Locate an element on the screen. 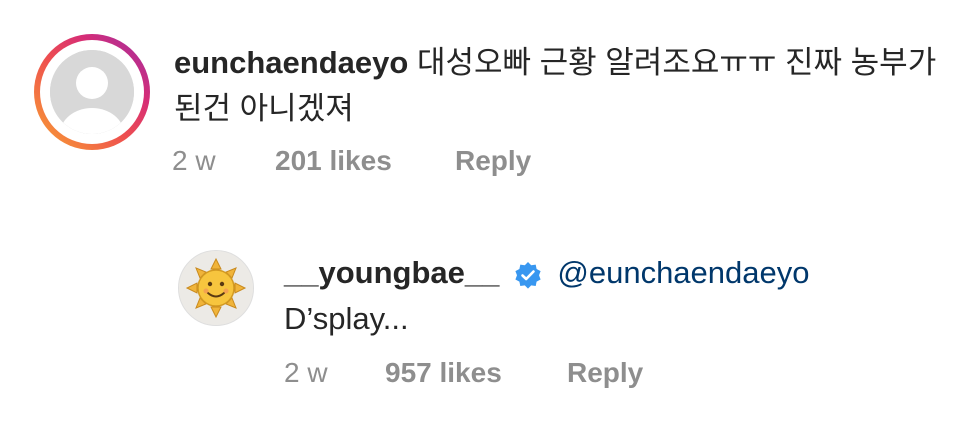 The image size is (959, 436). reply-header: __youngbae__ @eunchaendaeyo is located at coordinates (547, 273).